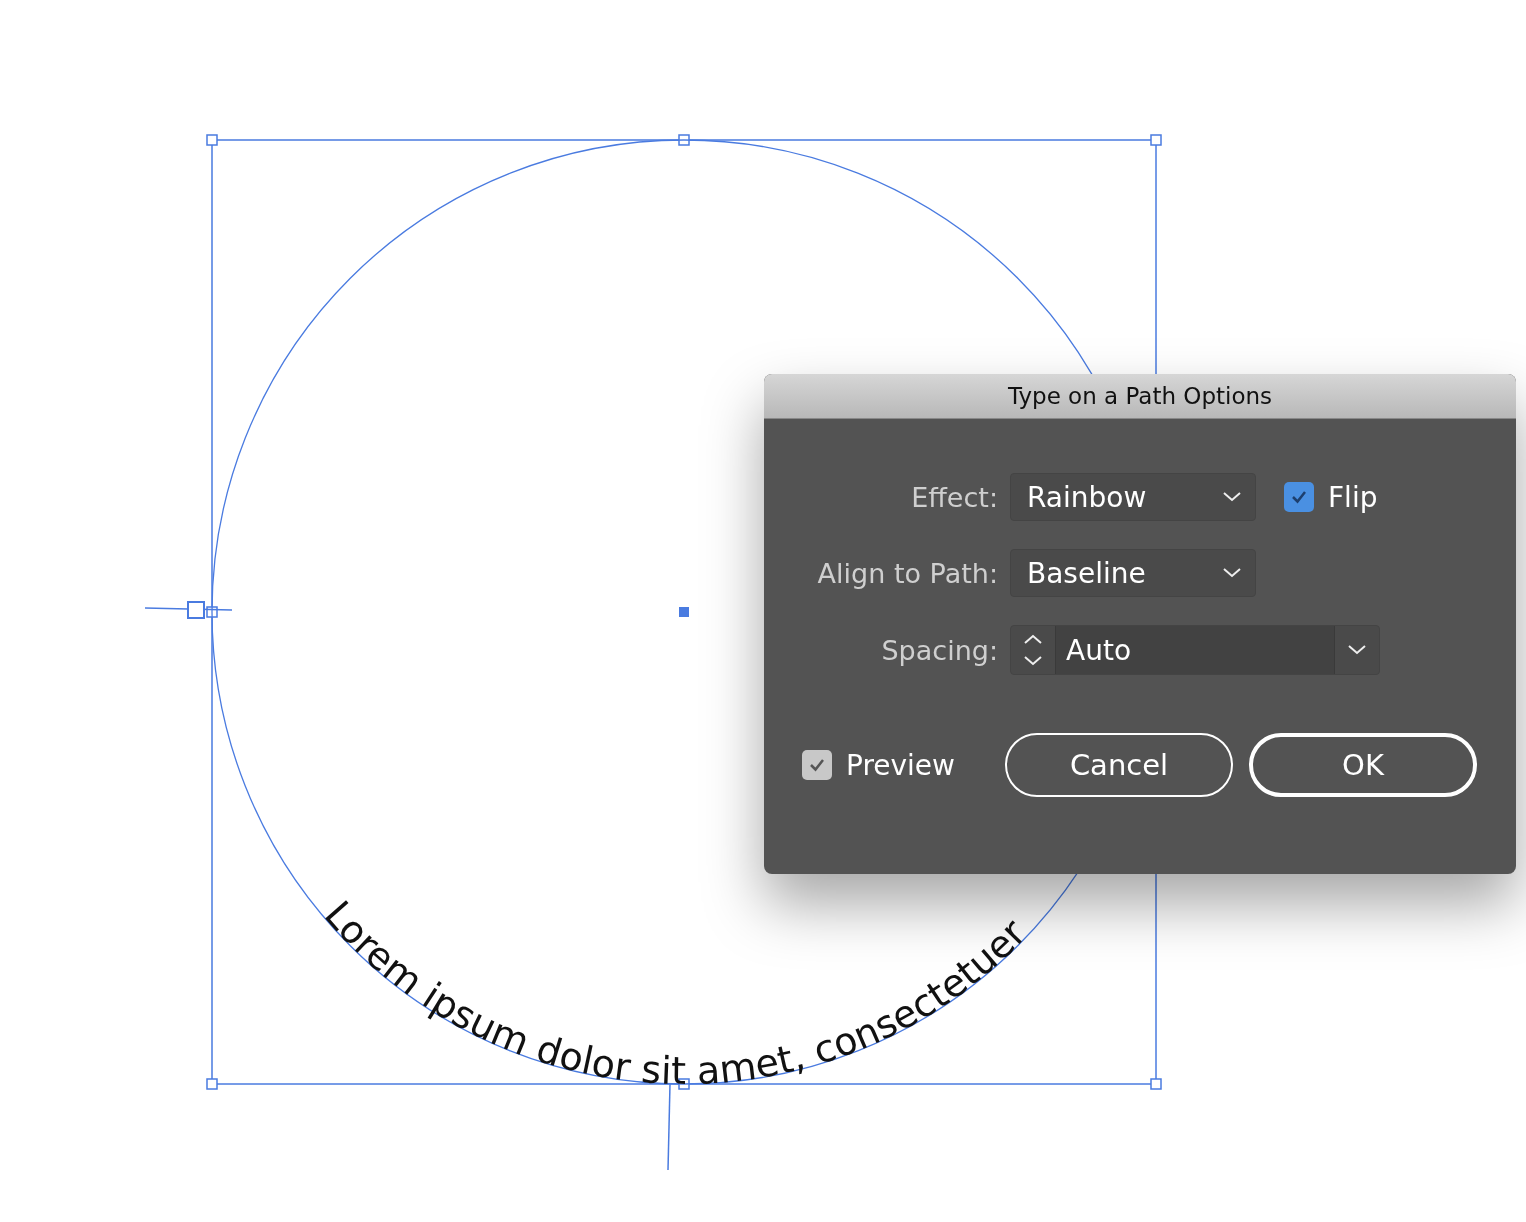 The height and width of the screenshot is (1222, 1526). I want to click on dropdown: Baseline, so click(1133, 573).